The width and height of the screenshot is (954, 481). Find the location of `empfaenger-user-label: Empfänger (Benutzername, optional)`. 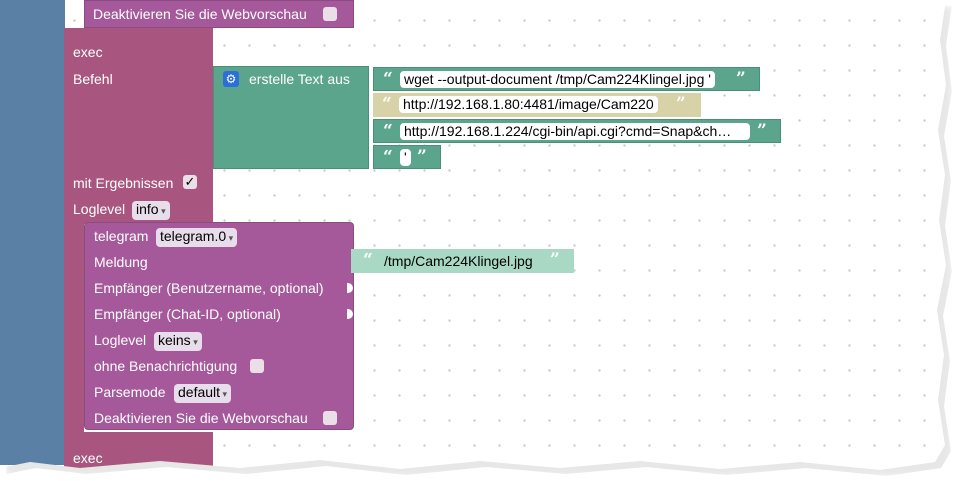

empfaenger-user-label: Empfänger (Benutzername, optional) is located at coordinates (209, 288).